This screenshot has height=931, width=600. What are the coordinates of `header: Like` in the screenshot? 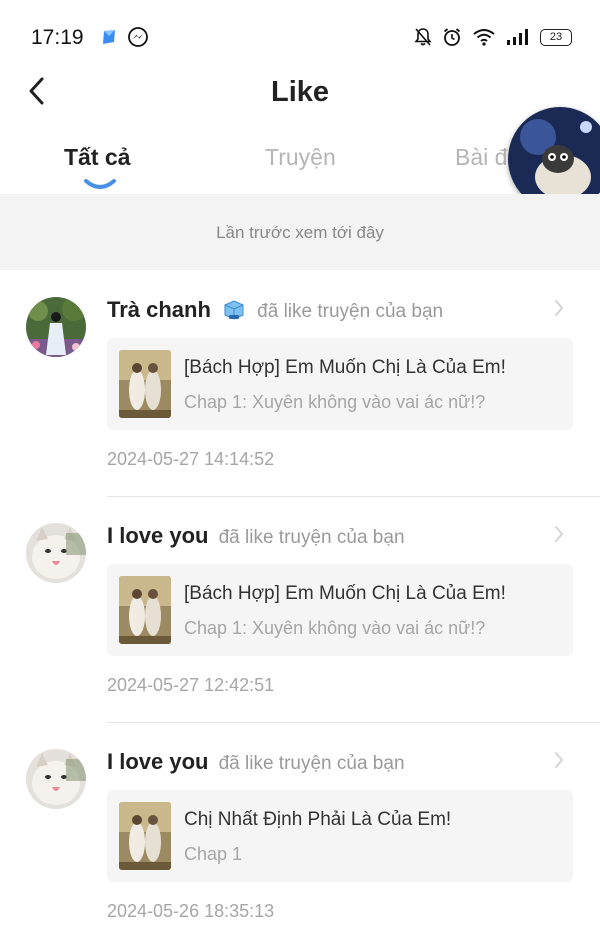 It's located at (300, 92).